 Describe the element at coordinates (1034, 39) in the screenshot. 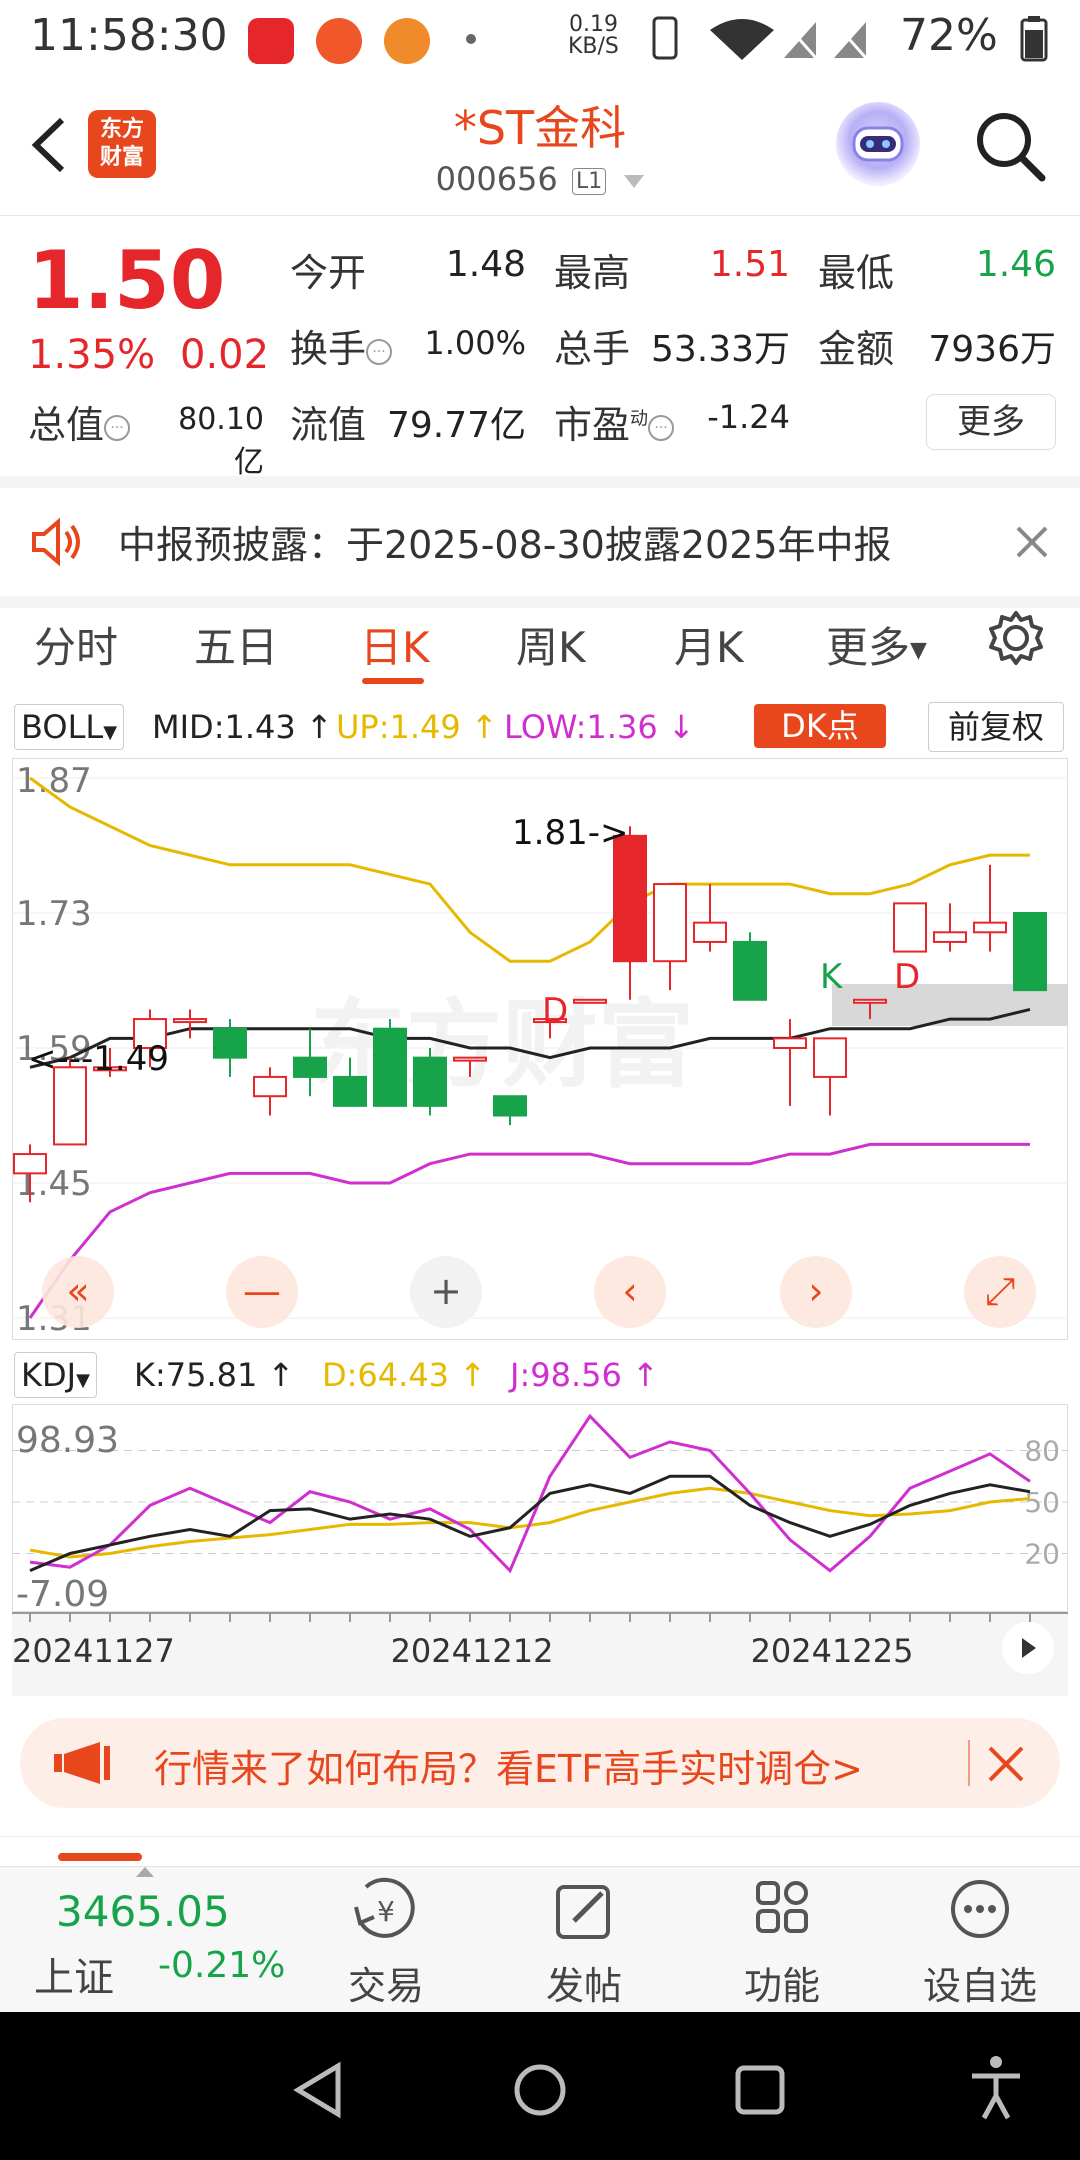

I see `battery-icon` at that location.